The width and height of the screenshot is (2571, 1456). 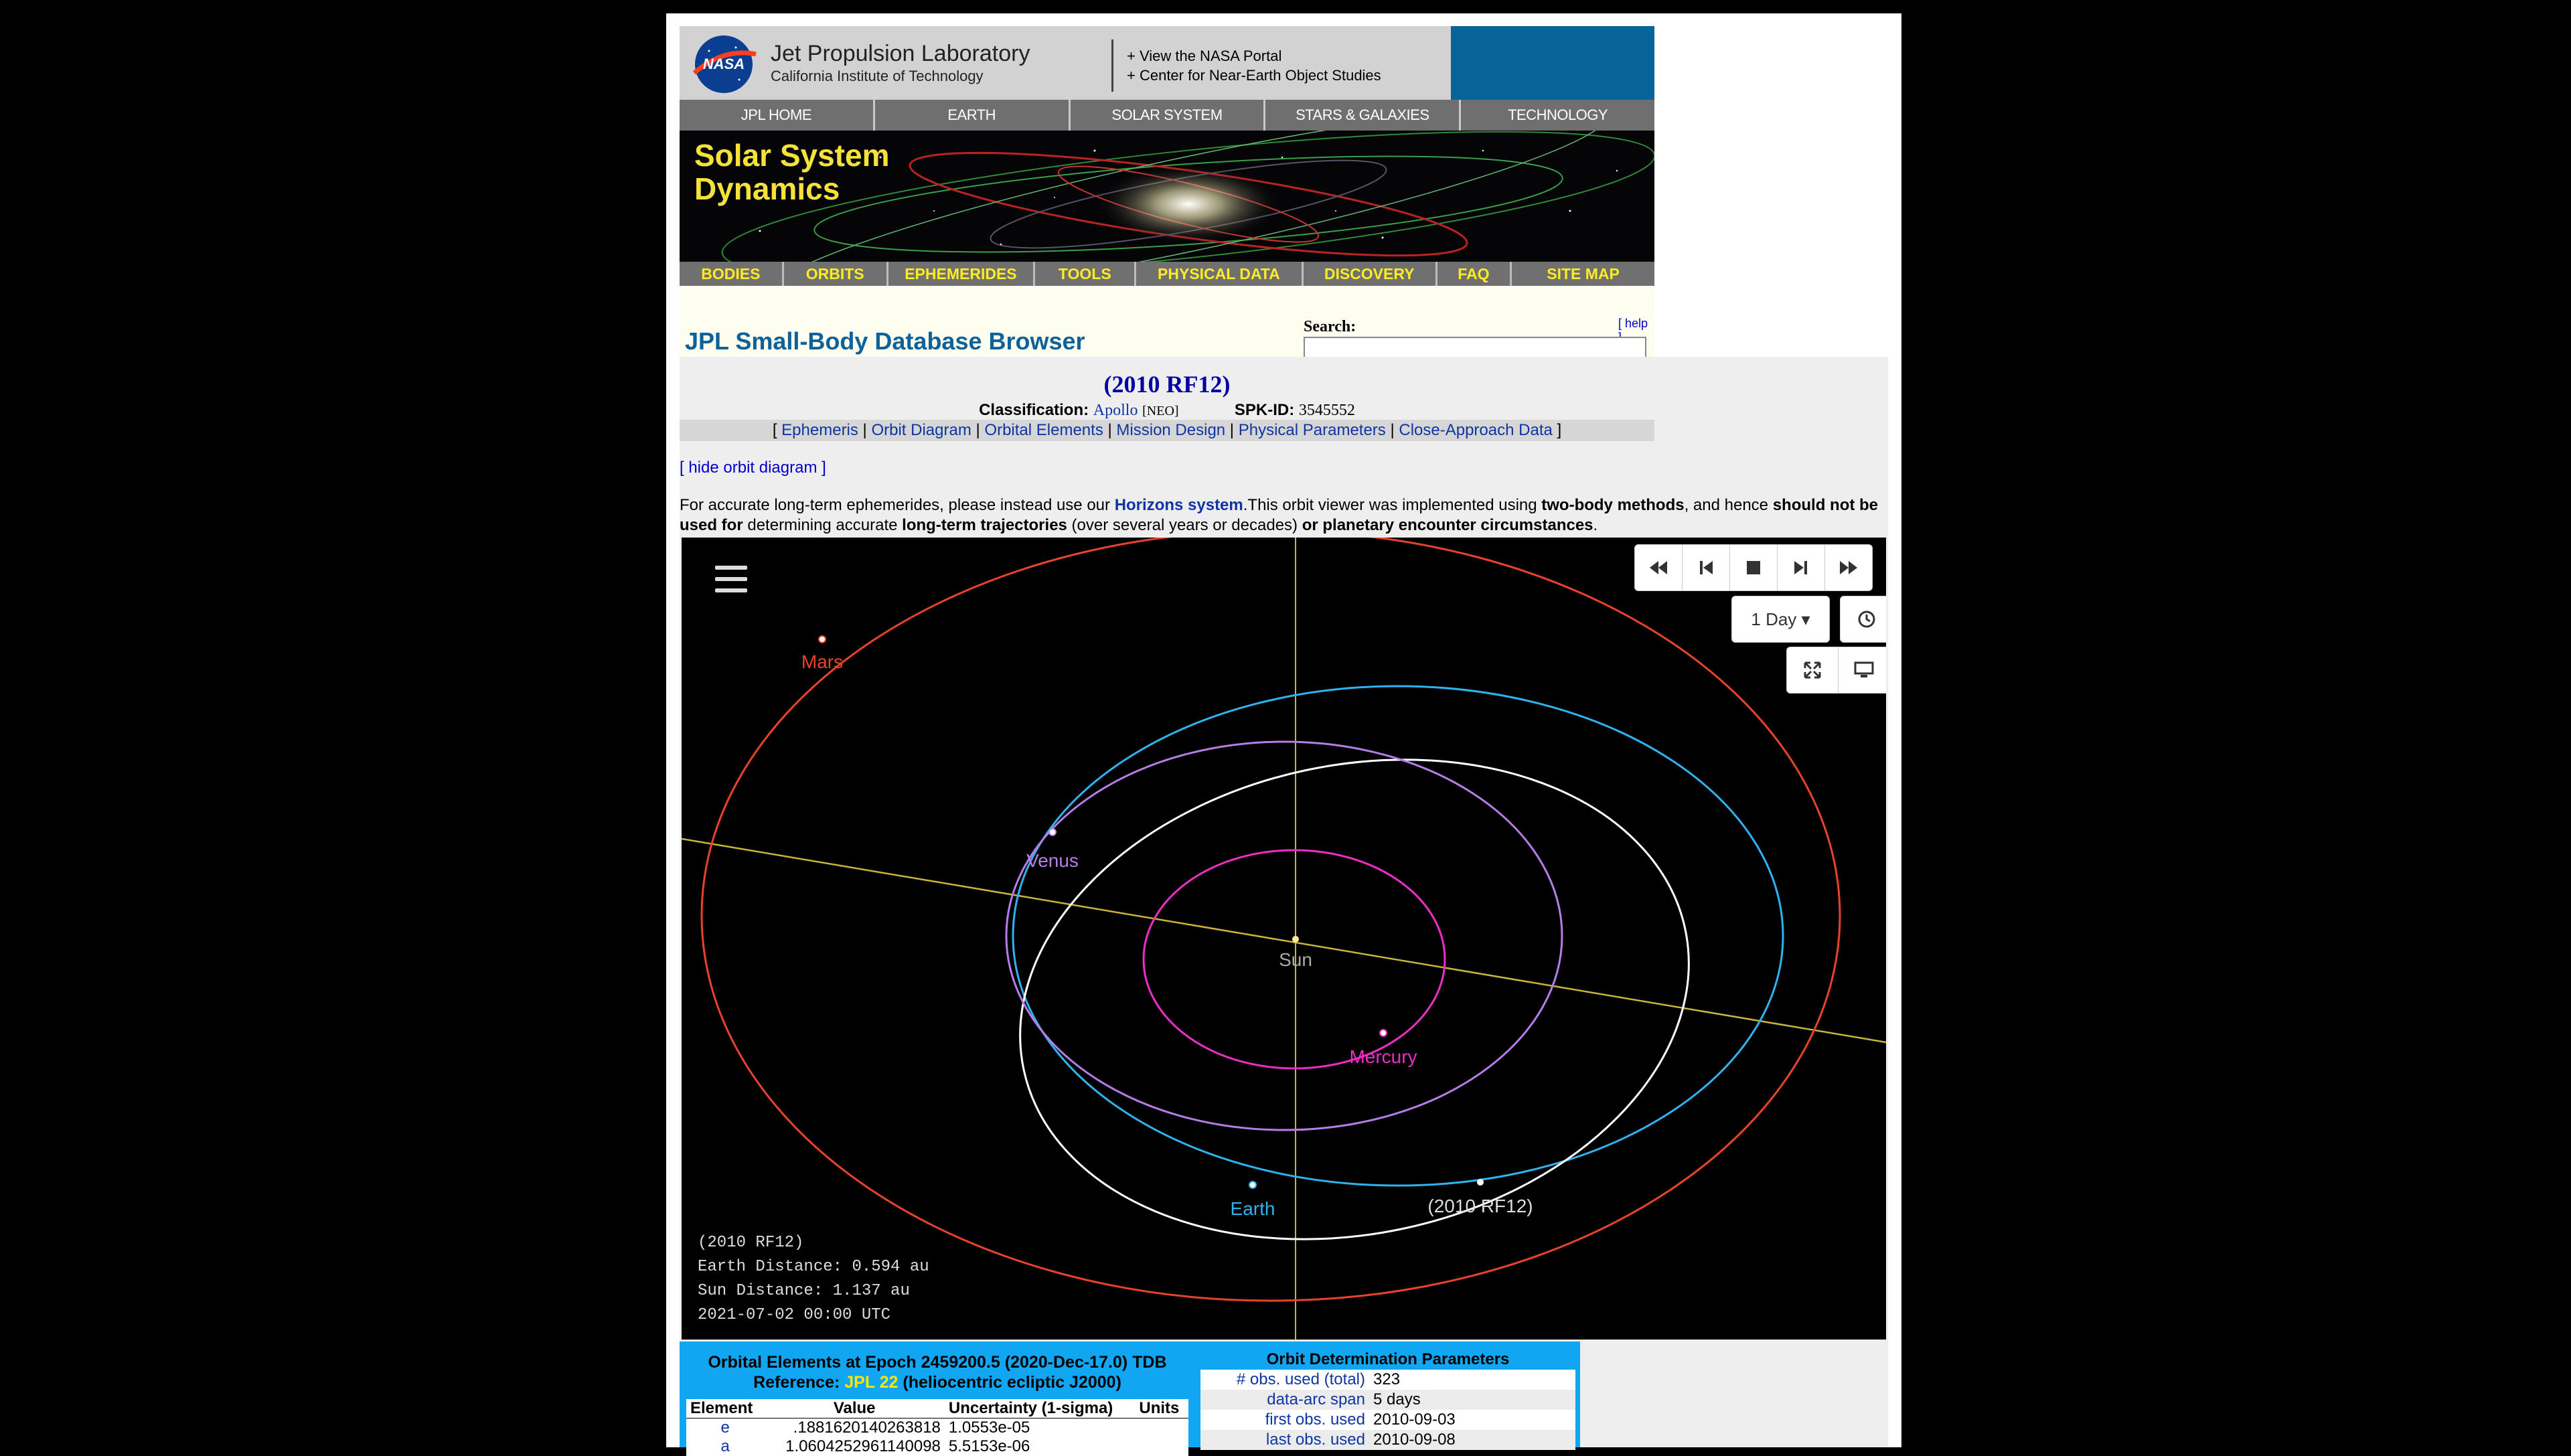 I want to click on sun-body, so click(x=1295, y=939).